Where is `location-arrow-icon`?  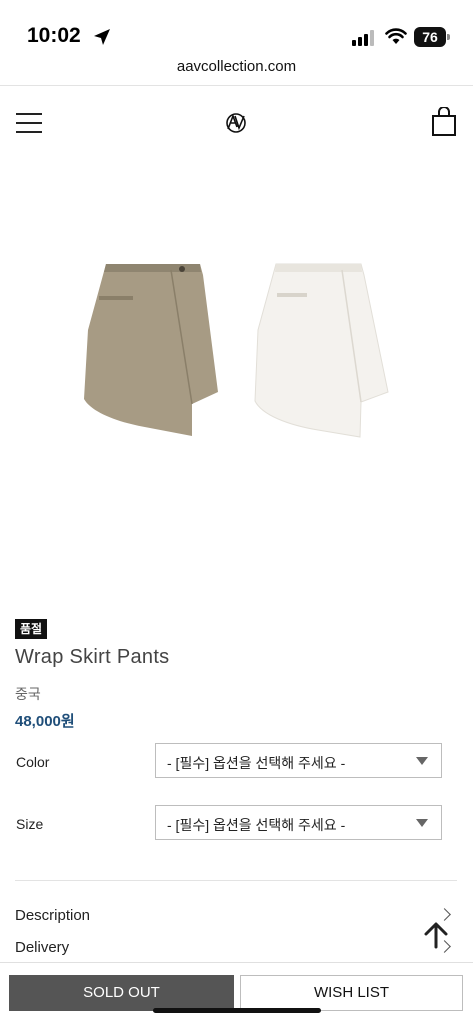
location-arrow-icon is located at coordinates (102, 37).